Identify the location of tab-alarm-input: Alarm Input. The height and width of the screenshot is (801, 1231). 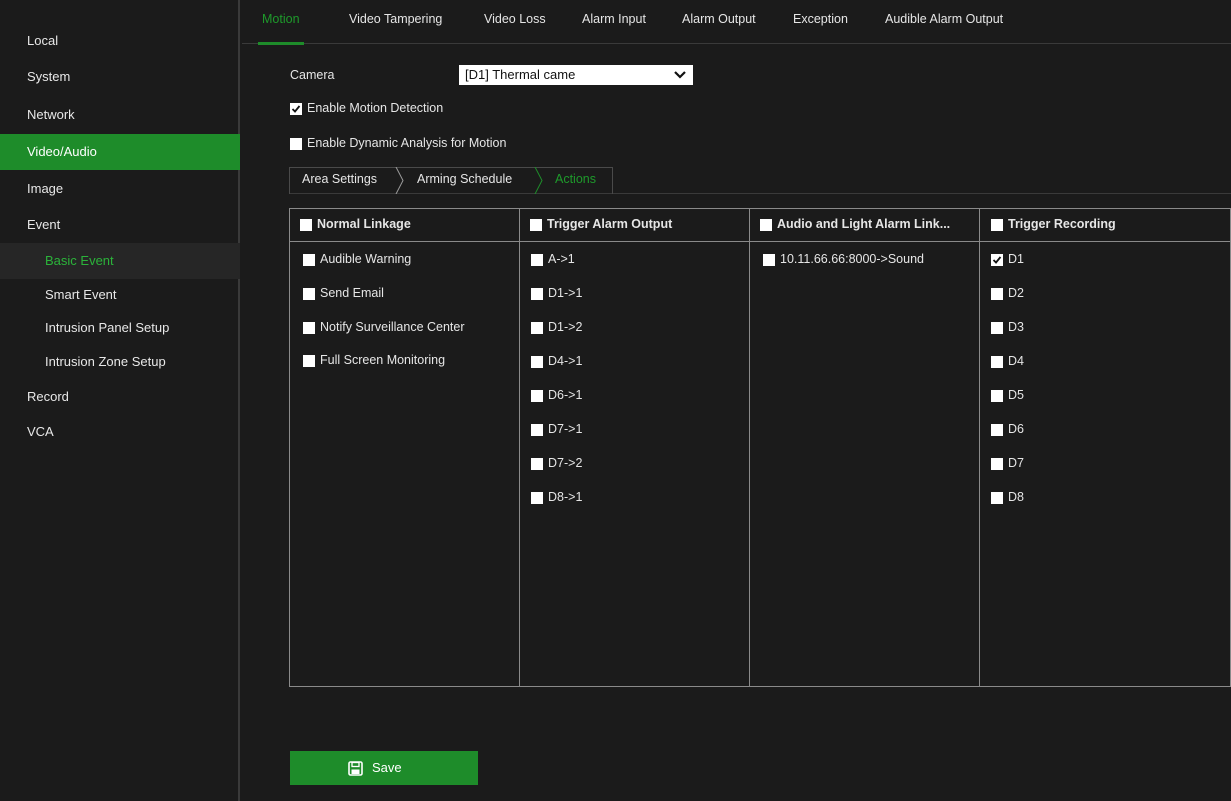
(614, 22).